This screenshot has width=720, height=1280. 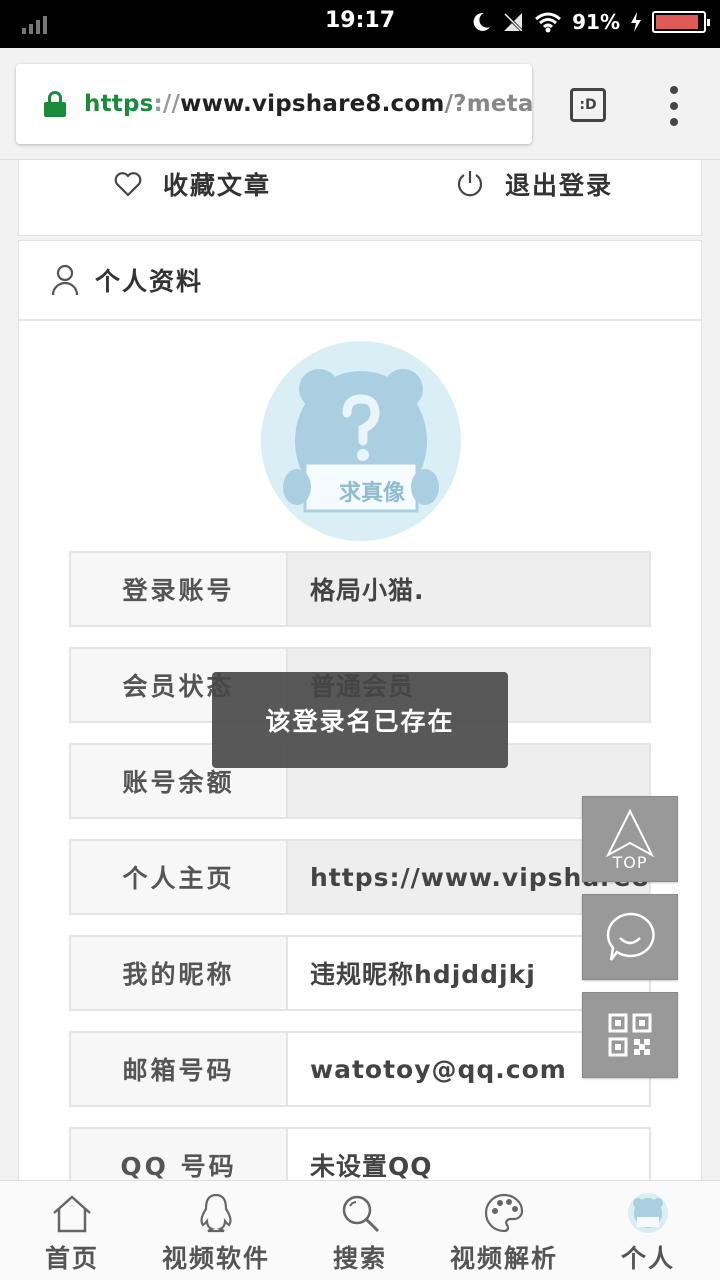 I want to click on profile-title: 个人资料, so click(x=149, y=281).